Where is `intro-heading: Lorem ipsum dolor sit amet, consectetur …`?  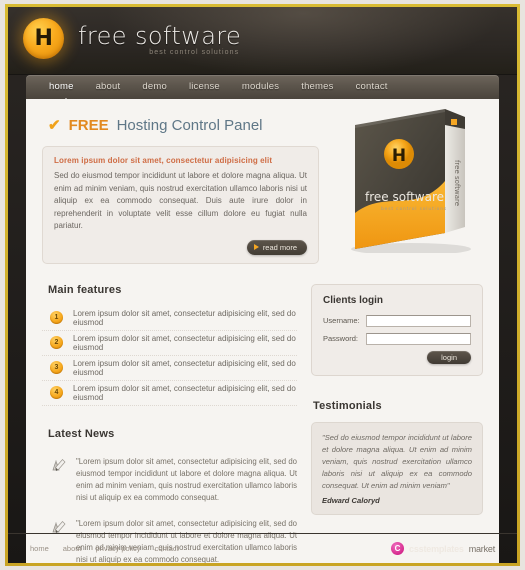 intro-heading: Lorem ipsum dolor sit amet, consectetur … is located at coordinates (163, 160).